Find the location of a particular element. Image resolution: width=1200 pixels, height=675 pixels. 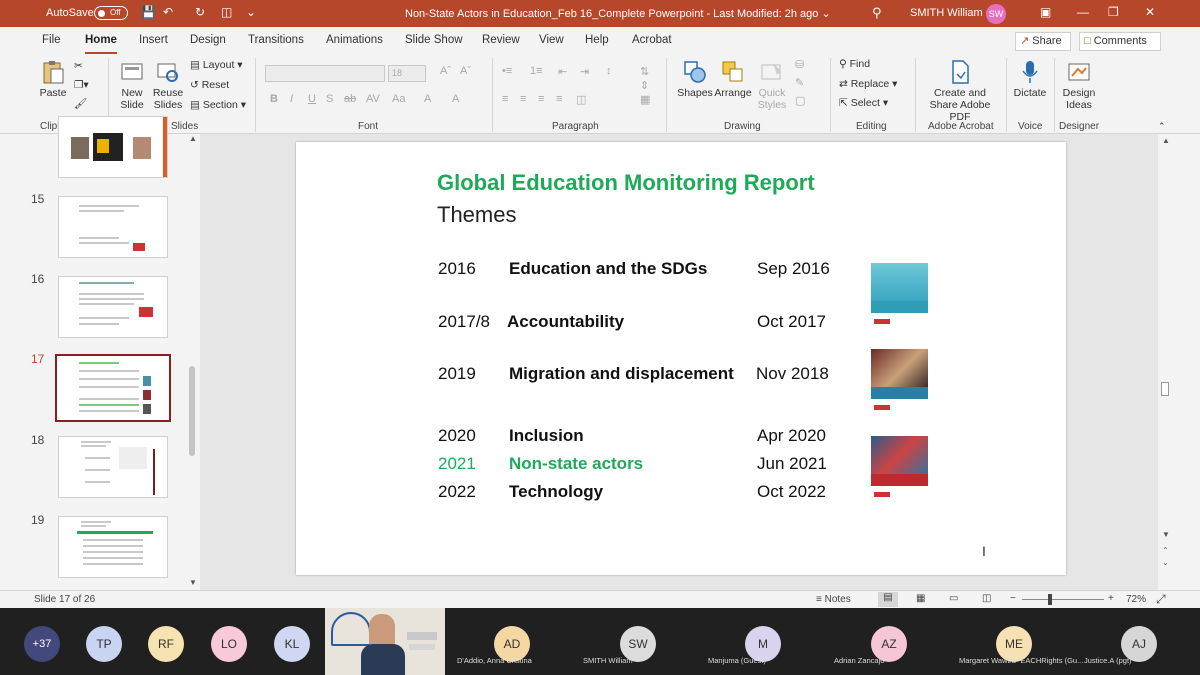

slide-sorter-icon: ▦ is located at coordinates (920, 598).